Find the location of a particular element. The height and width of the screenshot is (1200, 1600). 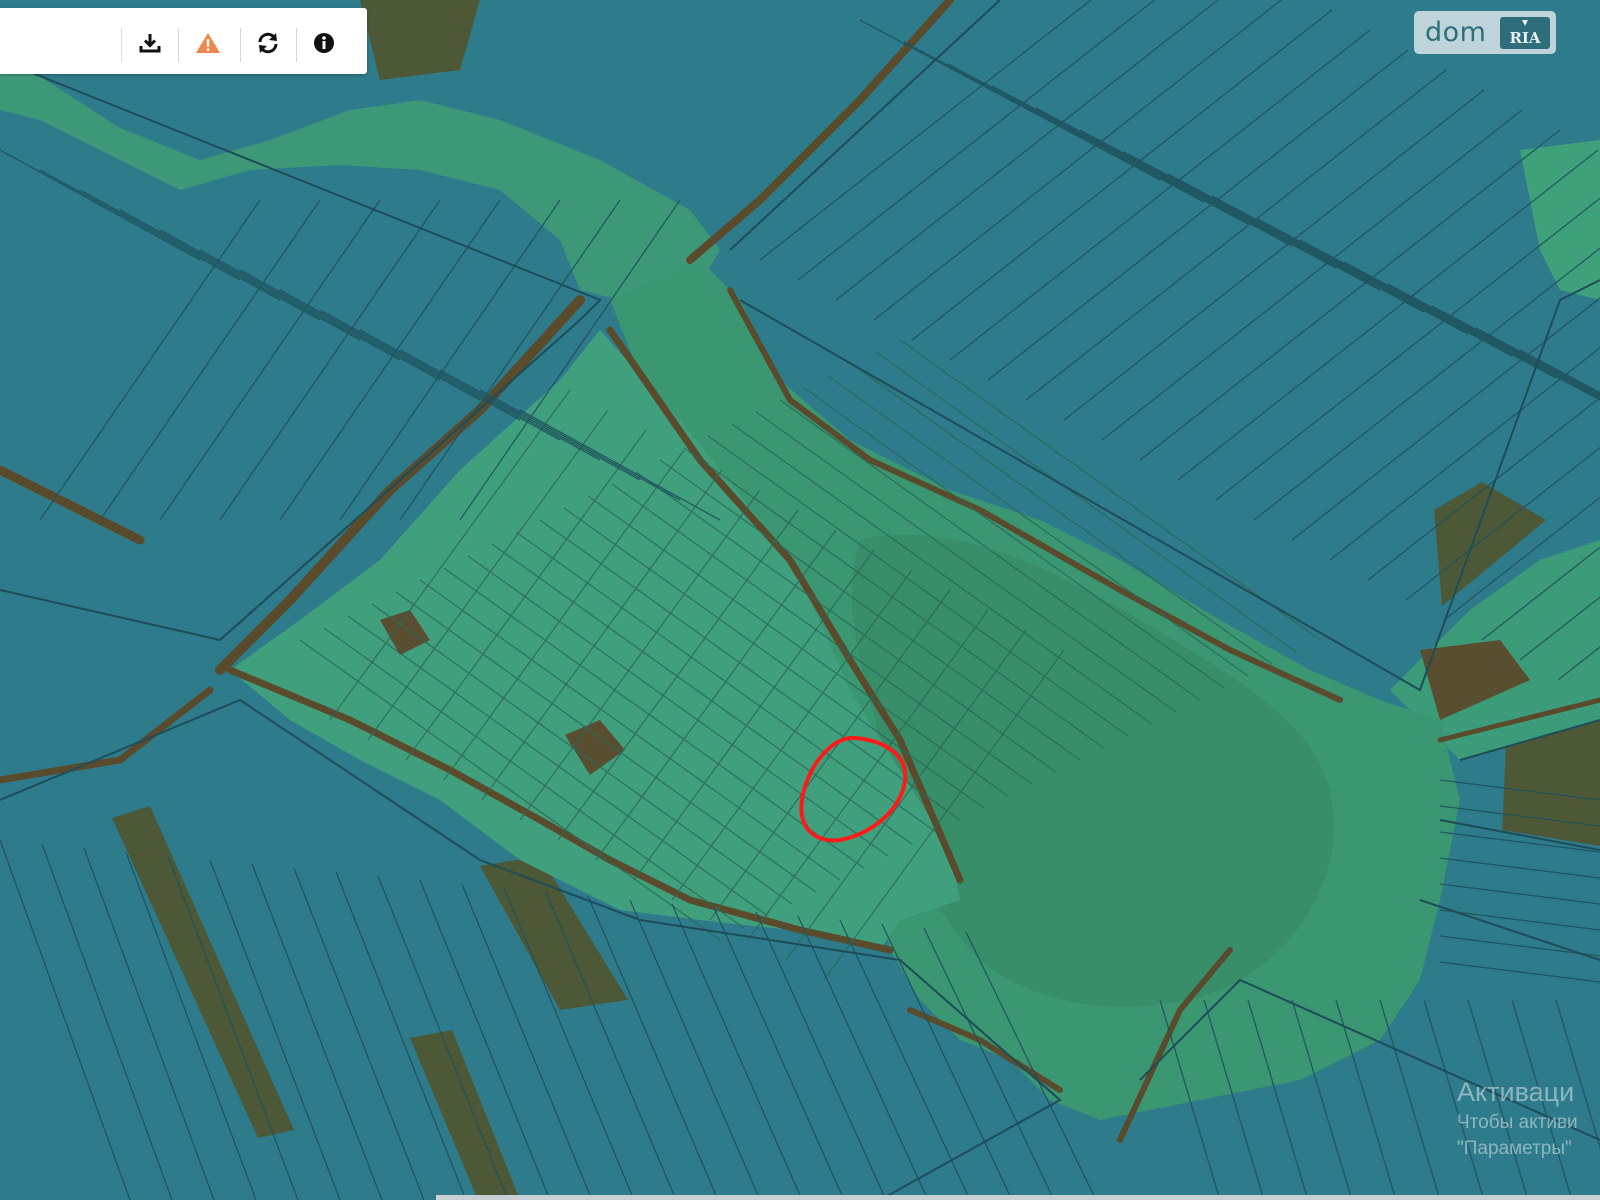

refresh-button is located at coordinates (268, 43).